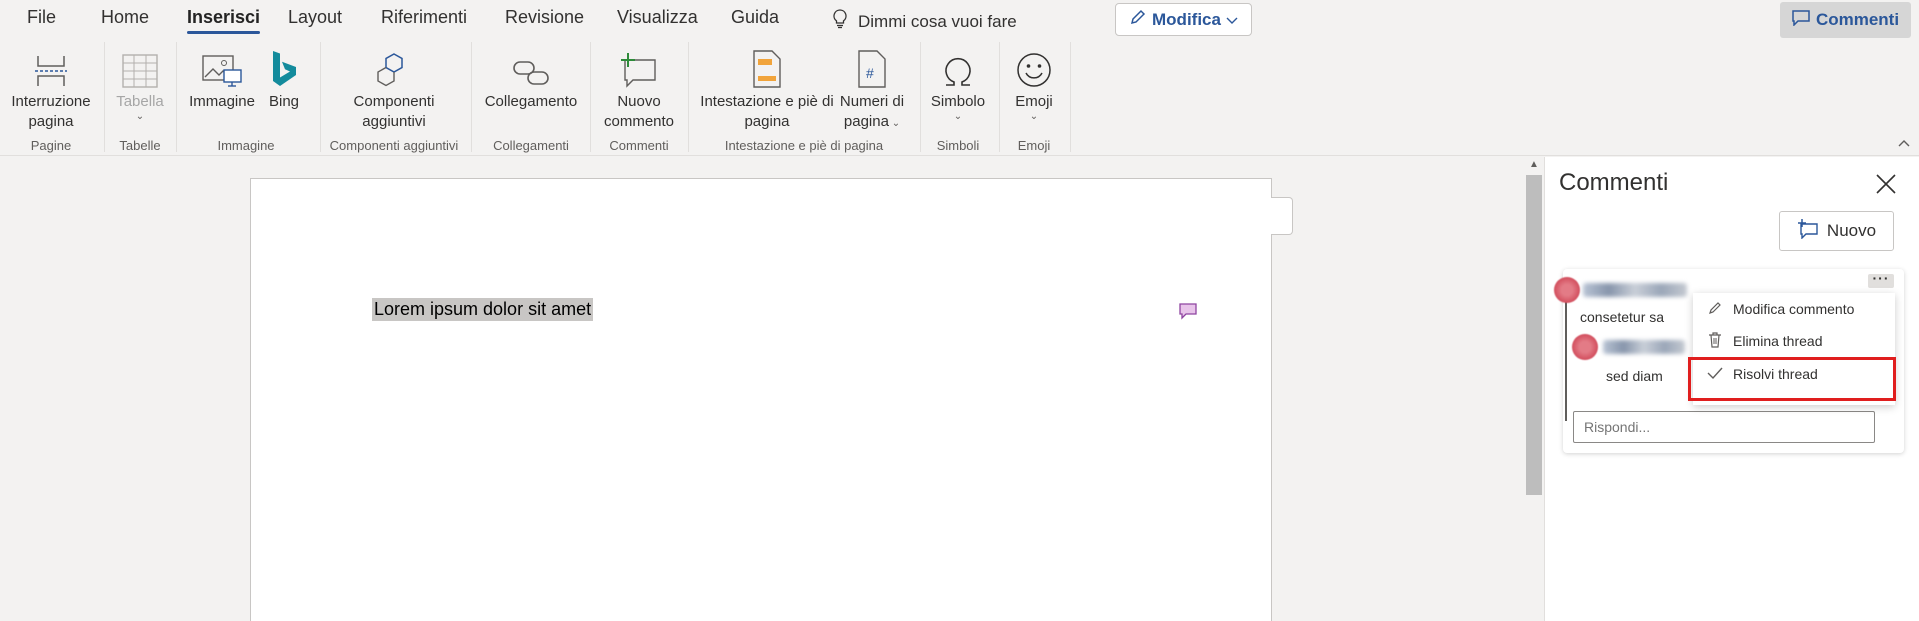 The height and width of the screenshot is (621, 1919). Describe the element at coordinates (767, 88) in the screenshot. I see `header-footer-button: Intestazione e piè di pagina` at that location.